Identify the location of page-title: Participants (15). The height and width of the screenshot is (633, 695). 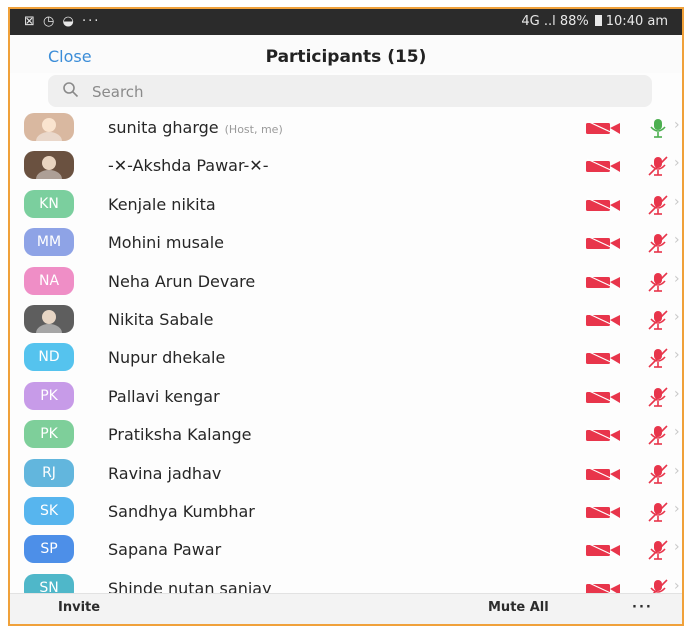
(346, 57).